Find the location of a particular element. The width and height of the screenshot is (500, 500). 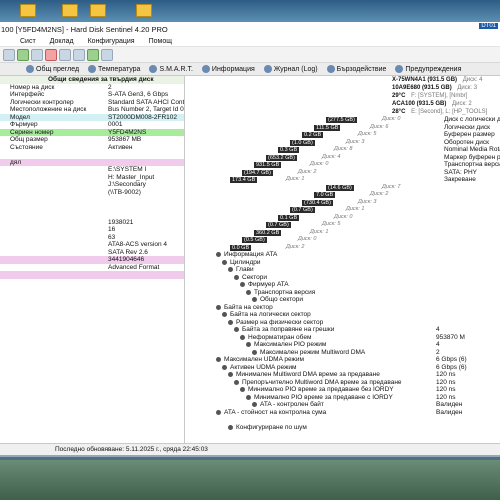

table-row: J:\Secondary is located at coordinates (92, 185).